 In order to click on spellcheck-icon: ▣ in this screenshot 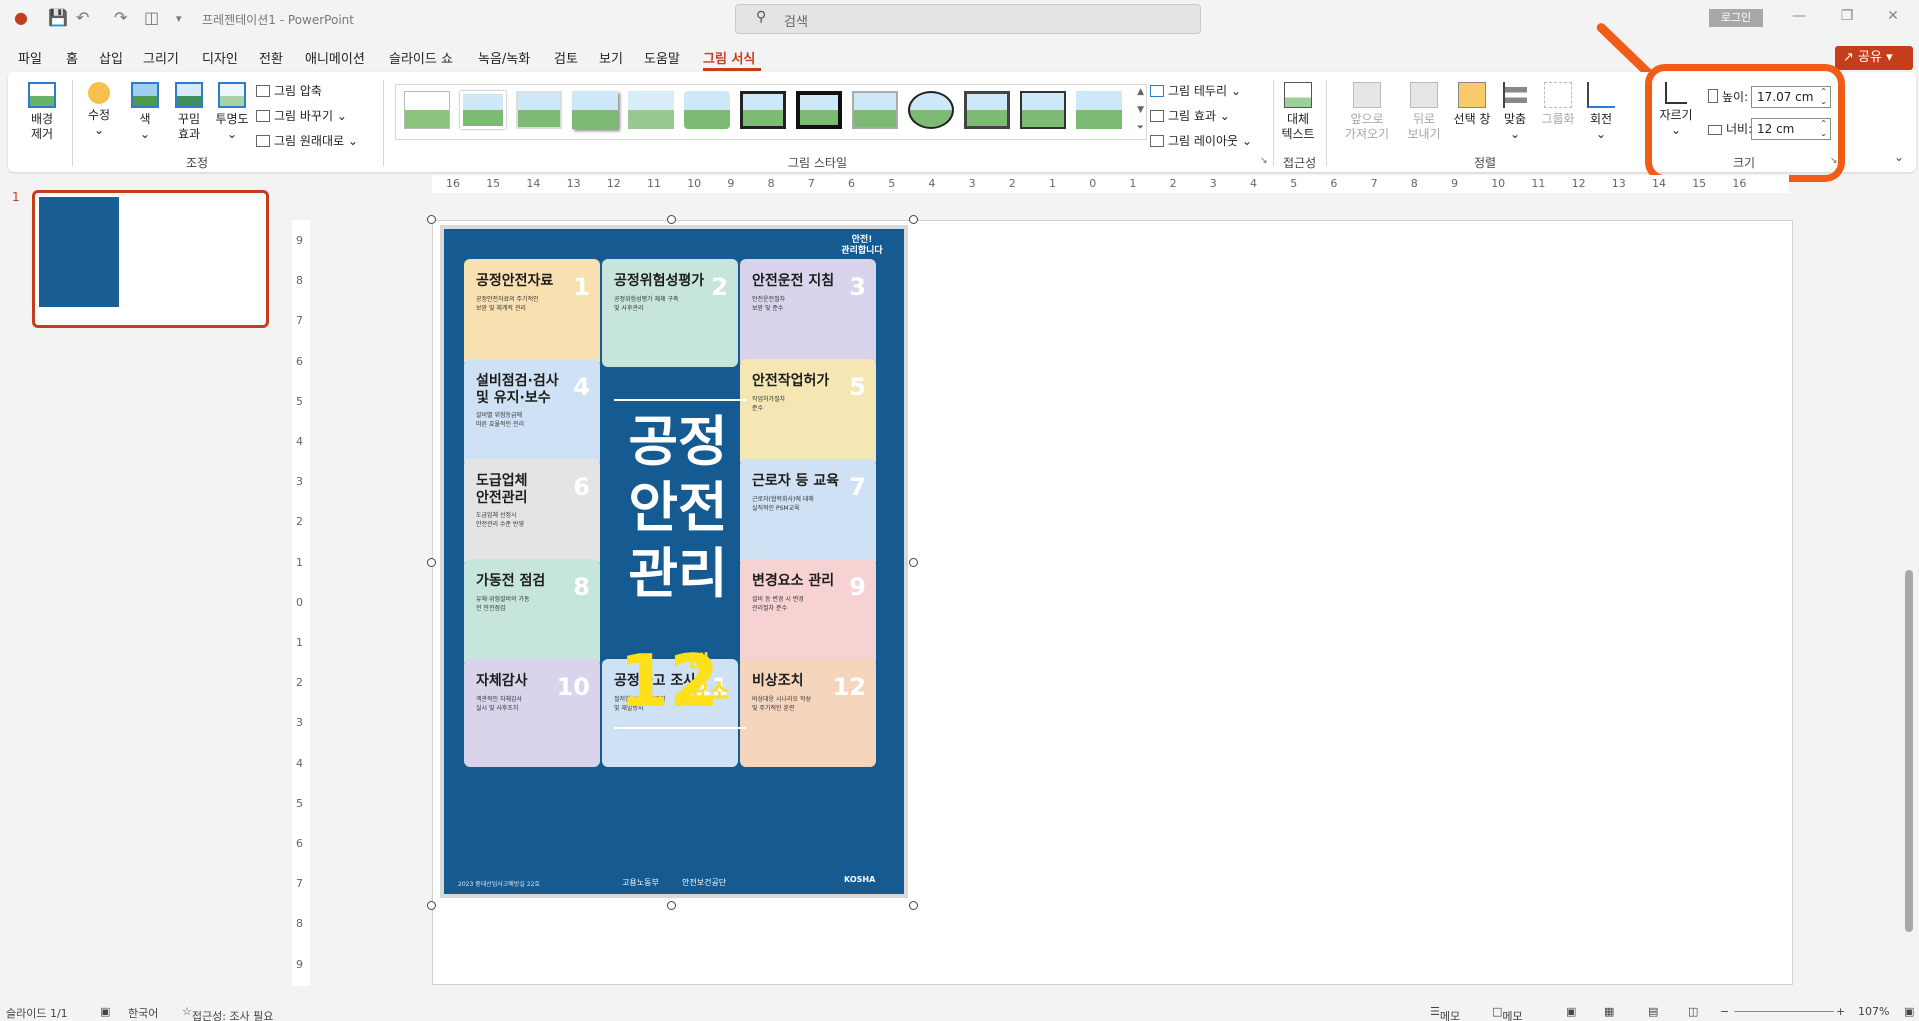, I will do `click(105, 1011)`.